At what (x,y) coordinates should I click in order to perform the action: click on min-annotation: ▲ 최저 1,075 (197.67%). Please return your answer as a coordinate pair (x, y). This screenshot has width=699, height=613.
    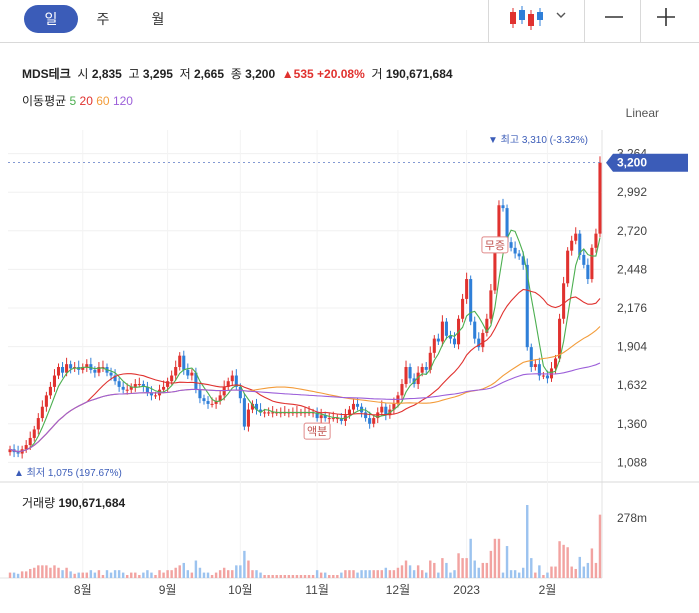
    Looking at the image, I should click on (68, 473).